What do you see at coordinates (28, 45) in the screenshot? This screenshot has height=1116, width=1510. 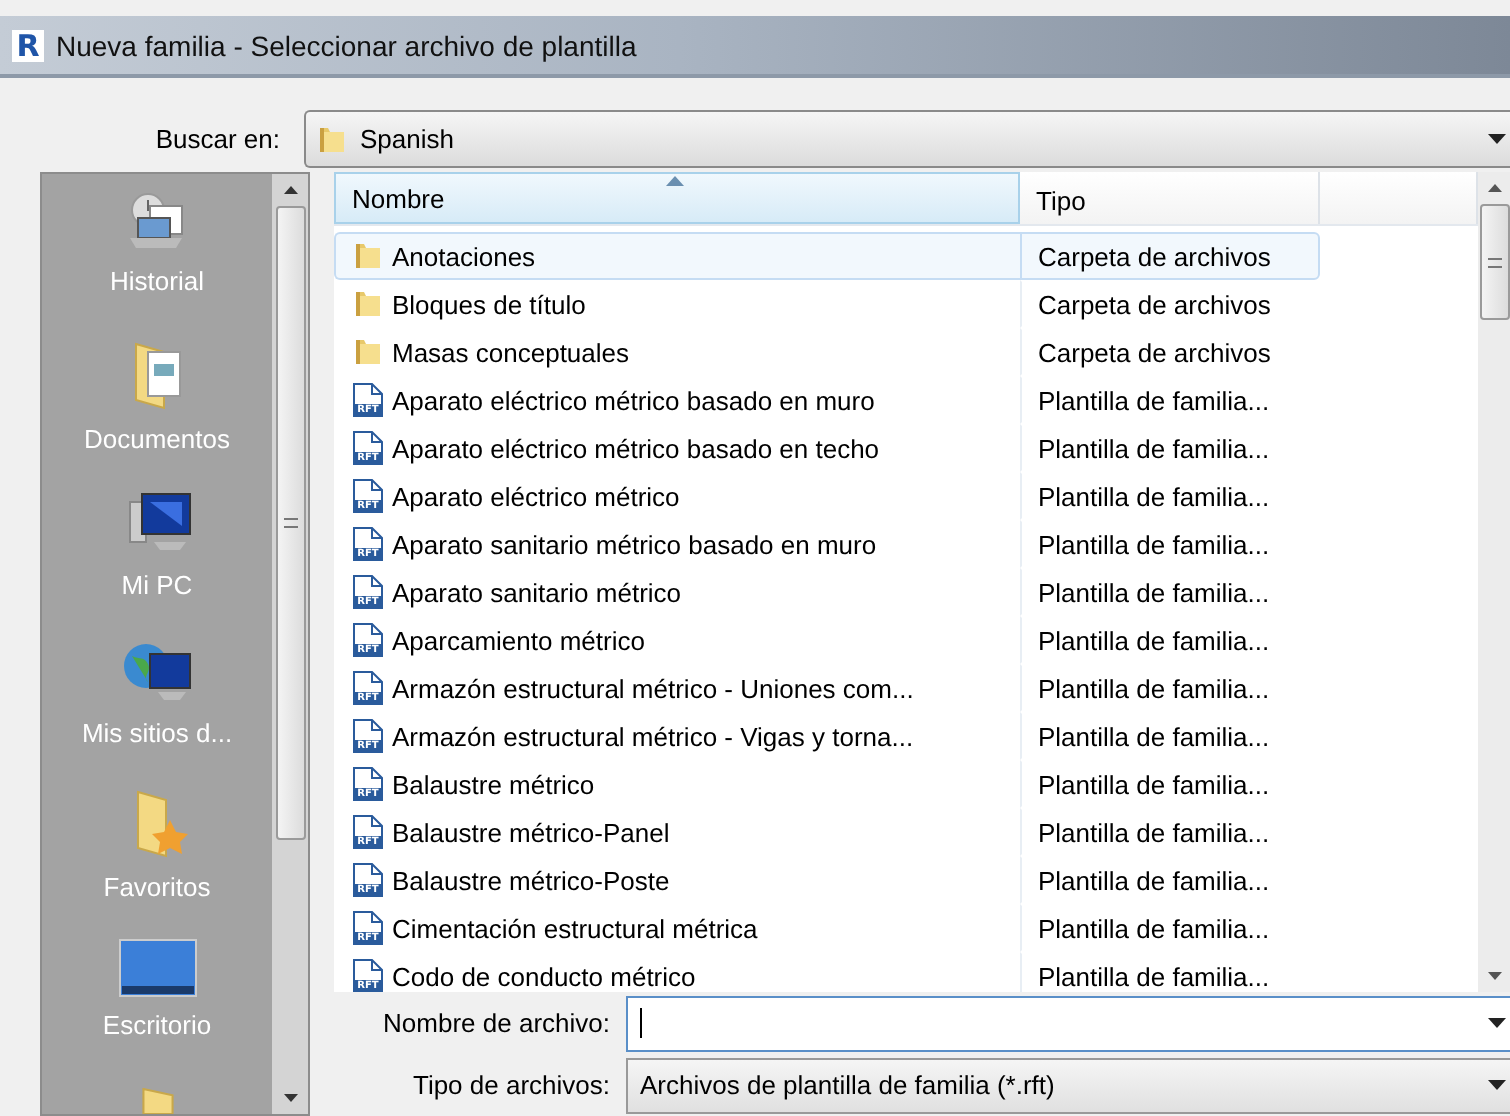 I see `app-logo: R` at bounding box center [28, 45].